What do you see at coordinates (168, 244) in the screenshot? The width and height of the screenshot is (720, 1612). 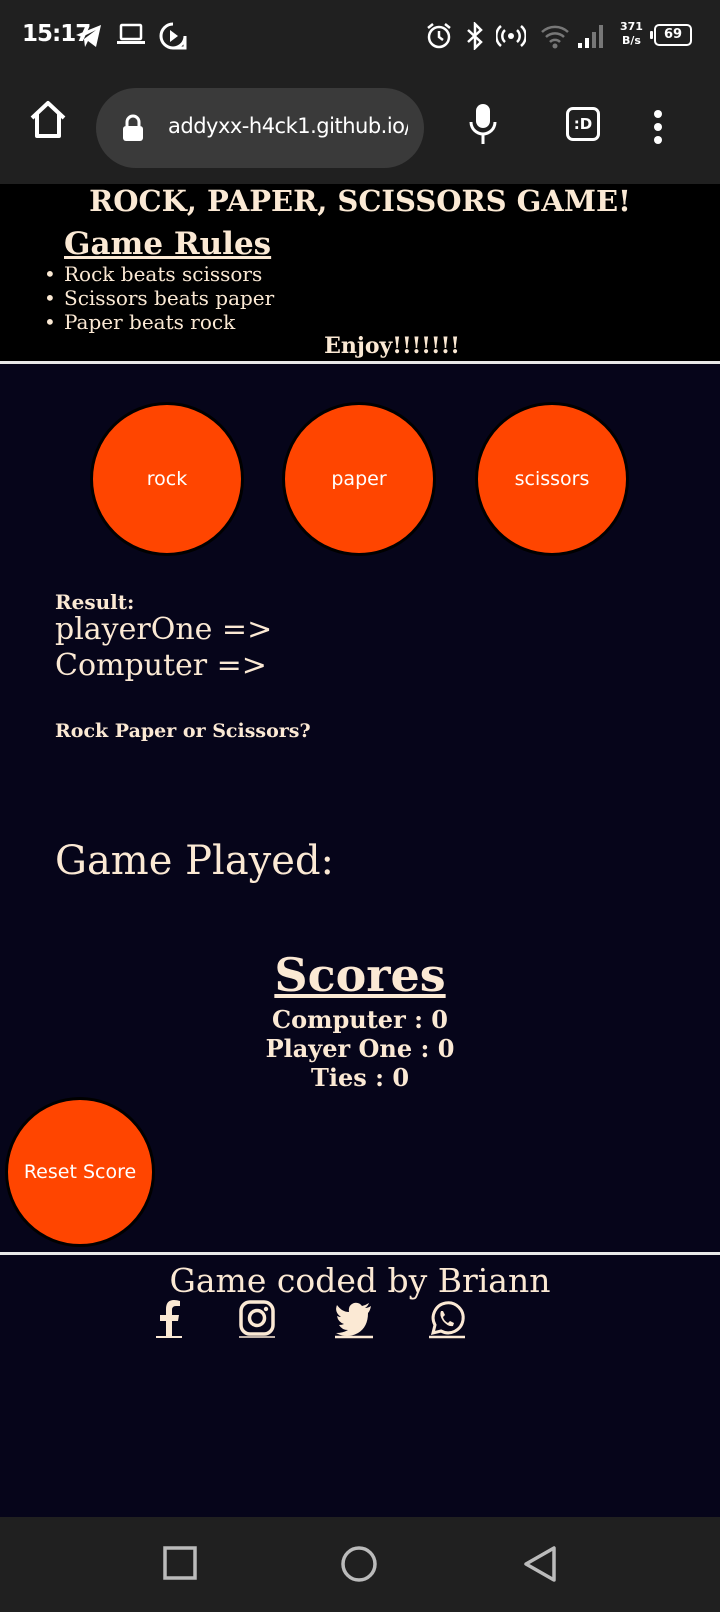 I see `rules-heading: Game Rules` at bounding box center [168, 244].